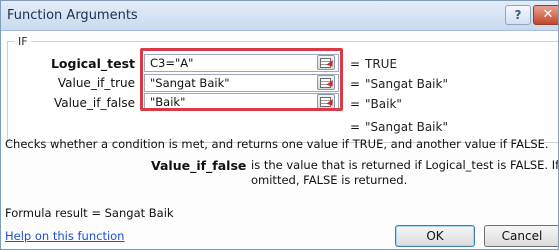 The height and width of the screenshot is (250, 559). I want to click on overall-result: "Sangat Baik", so click(406, 127).